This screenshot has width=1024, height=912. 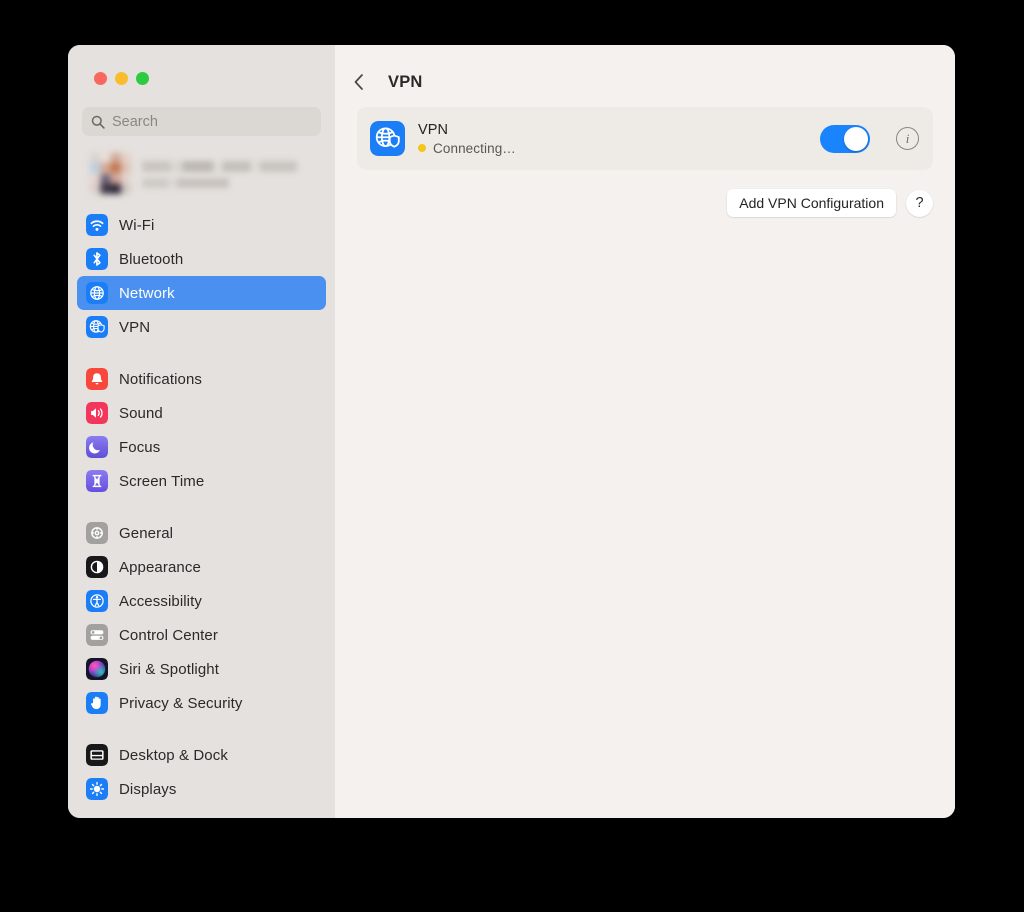 What do you see at coordinates (97, 533) in the screenshot?
I see `general-gear-icon` at bounding box center [97, 533].